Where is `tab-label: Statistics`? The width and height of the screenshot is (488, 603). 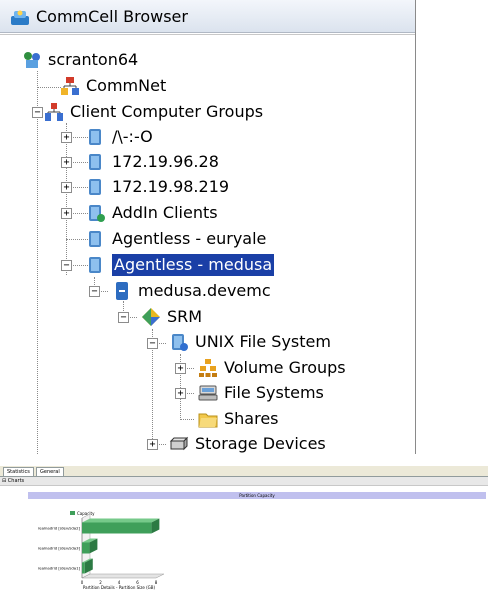 tab-label: Statistics is located at coordinates (18, 472).